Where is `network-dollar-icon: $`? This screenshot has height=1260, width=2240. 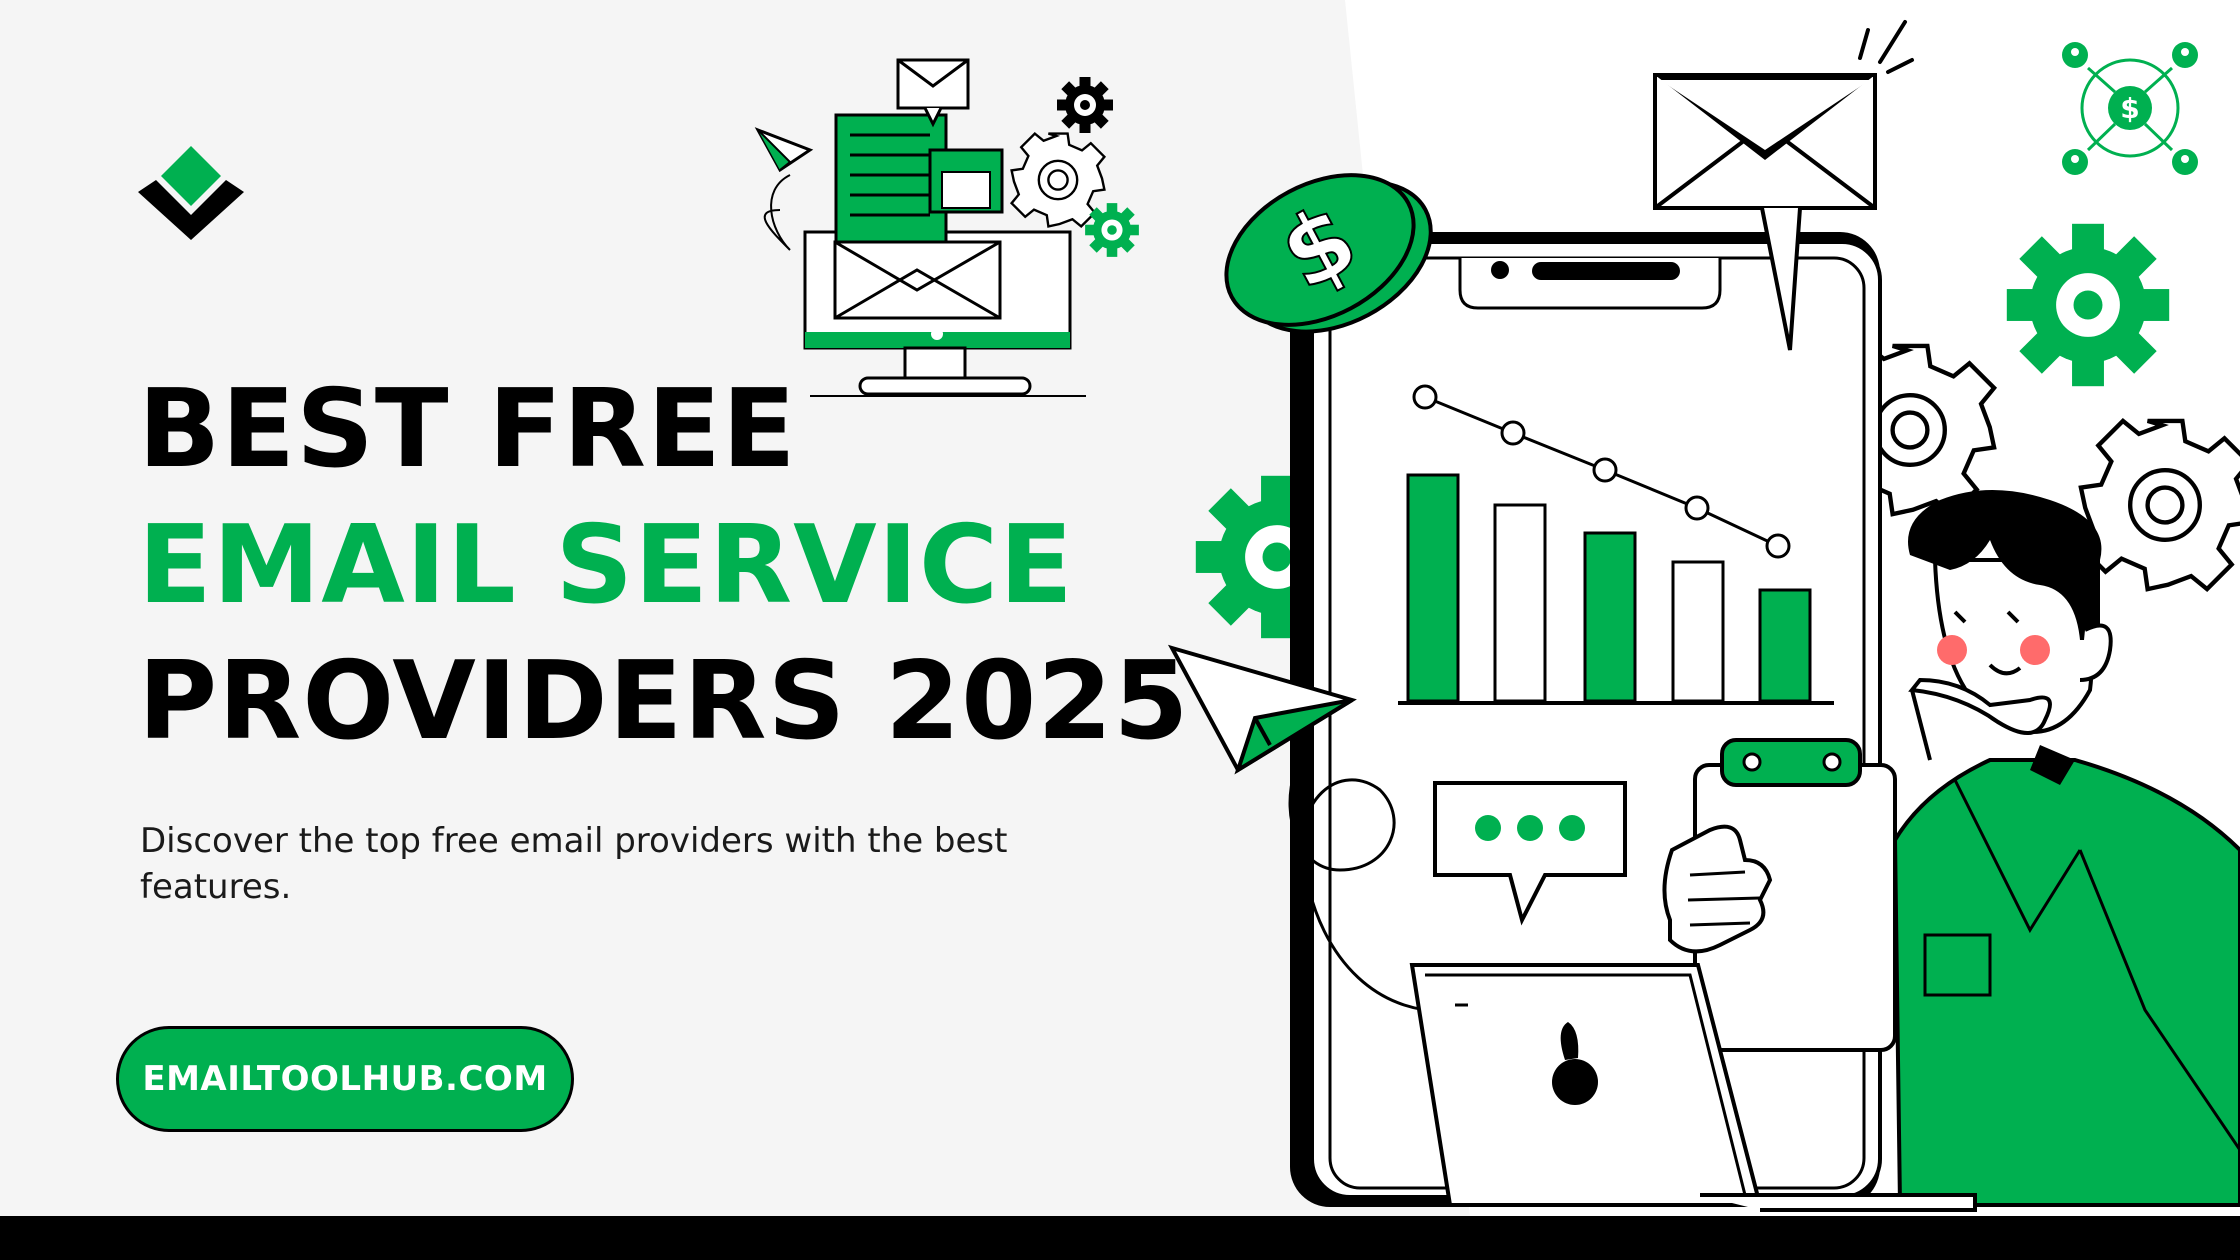
network-dollar-icon: $ is located at coordinates (2130, 108).